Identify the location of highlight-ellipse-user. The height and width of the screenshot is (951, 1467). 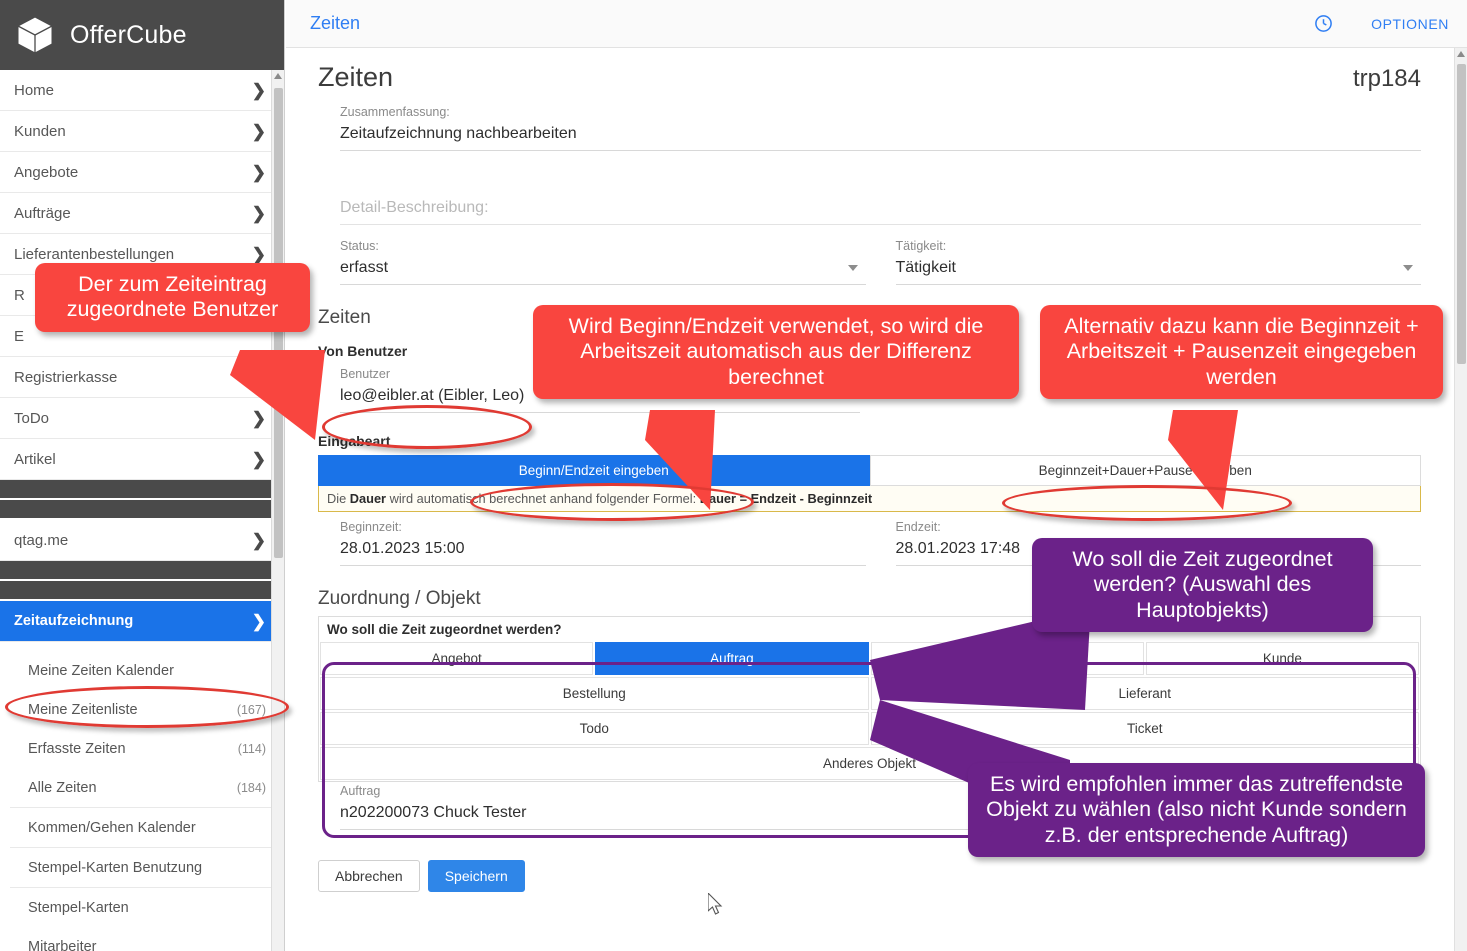
(427, 427).